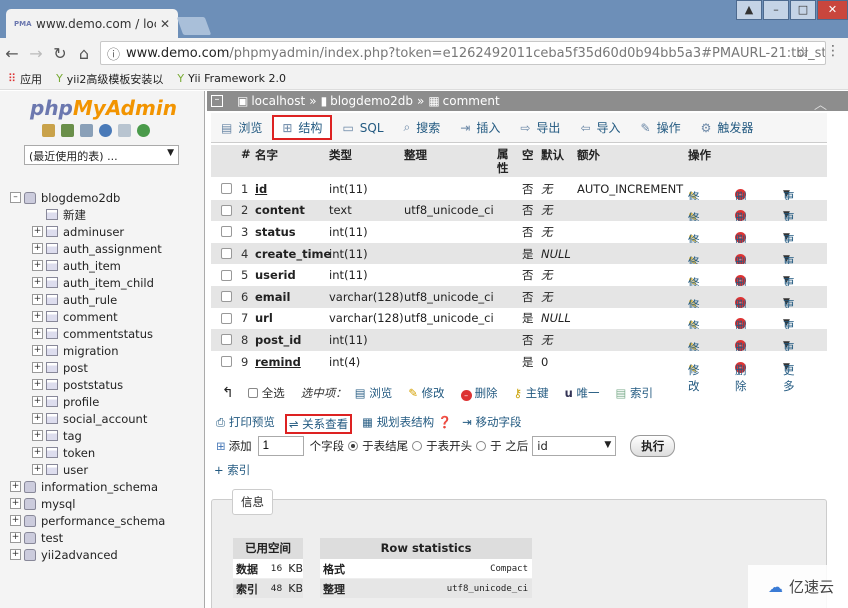  Describe the element at coordinates (87, 197) in the screenshot. I see `tree-item: – blogdemo2db` at that location.